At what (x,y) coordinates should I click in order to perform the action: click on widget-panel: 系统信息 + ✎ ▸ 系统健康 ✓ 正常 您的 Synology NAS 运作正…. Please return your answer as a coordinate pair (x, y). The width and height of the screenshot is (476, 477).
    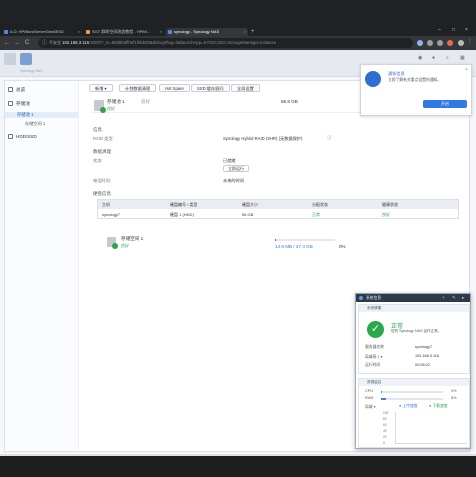
    Looking at the image, I should click on (413, 371).